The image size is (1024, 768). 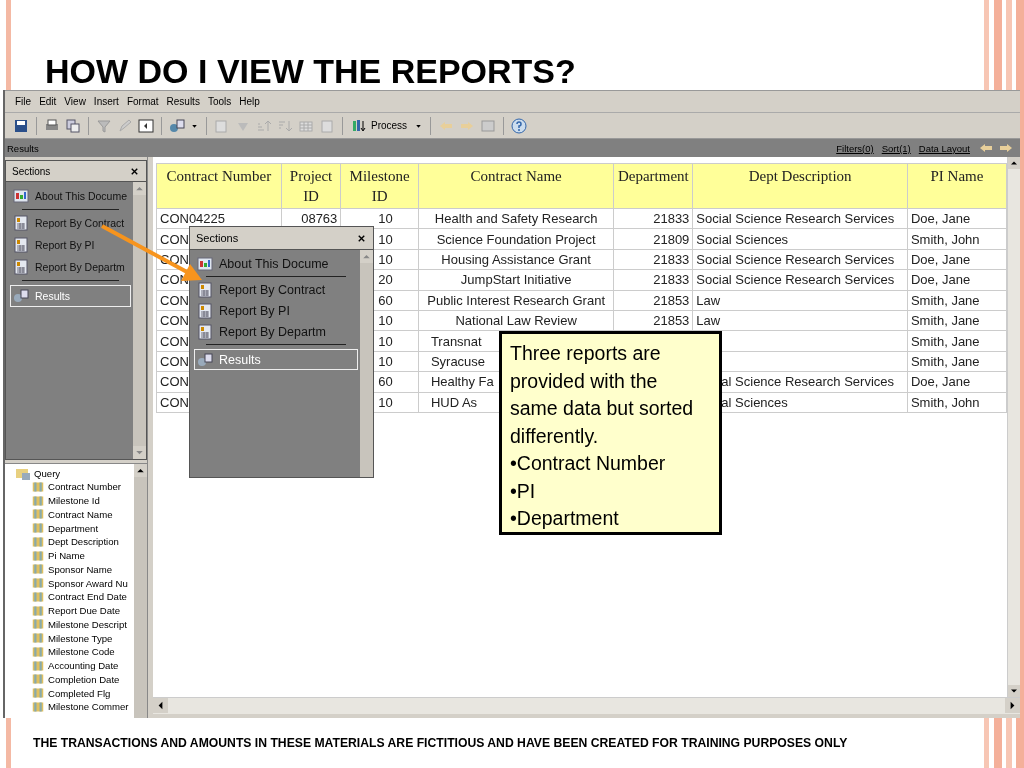 What do you see at coordinates (73, 125) in the screenshot?
I see `pages-icon` at bounding box center [73, 125].